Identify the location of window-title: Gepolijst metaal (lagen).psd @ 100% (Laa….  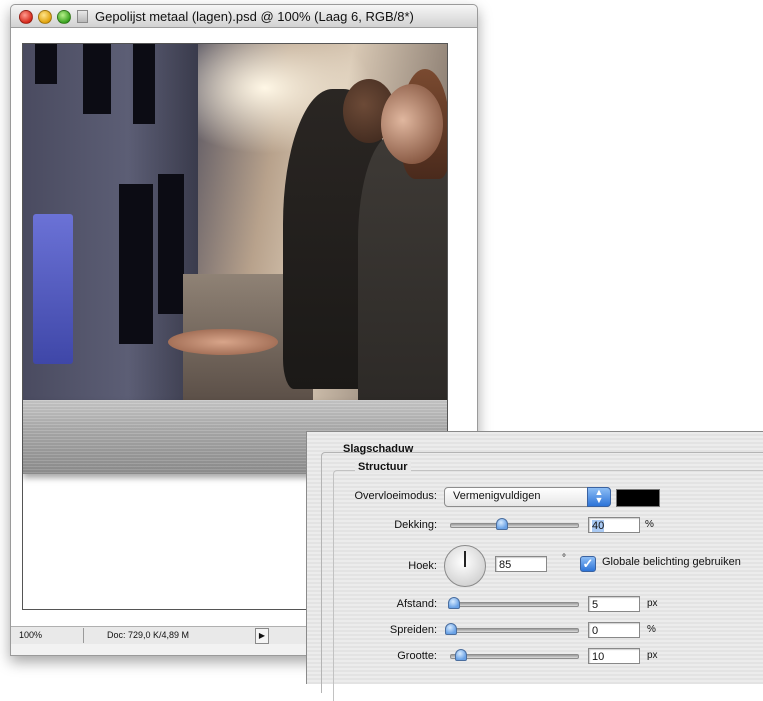
(254, 16).